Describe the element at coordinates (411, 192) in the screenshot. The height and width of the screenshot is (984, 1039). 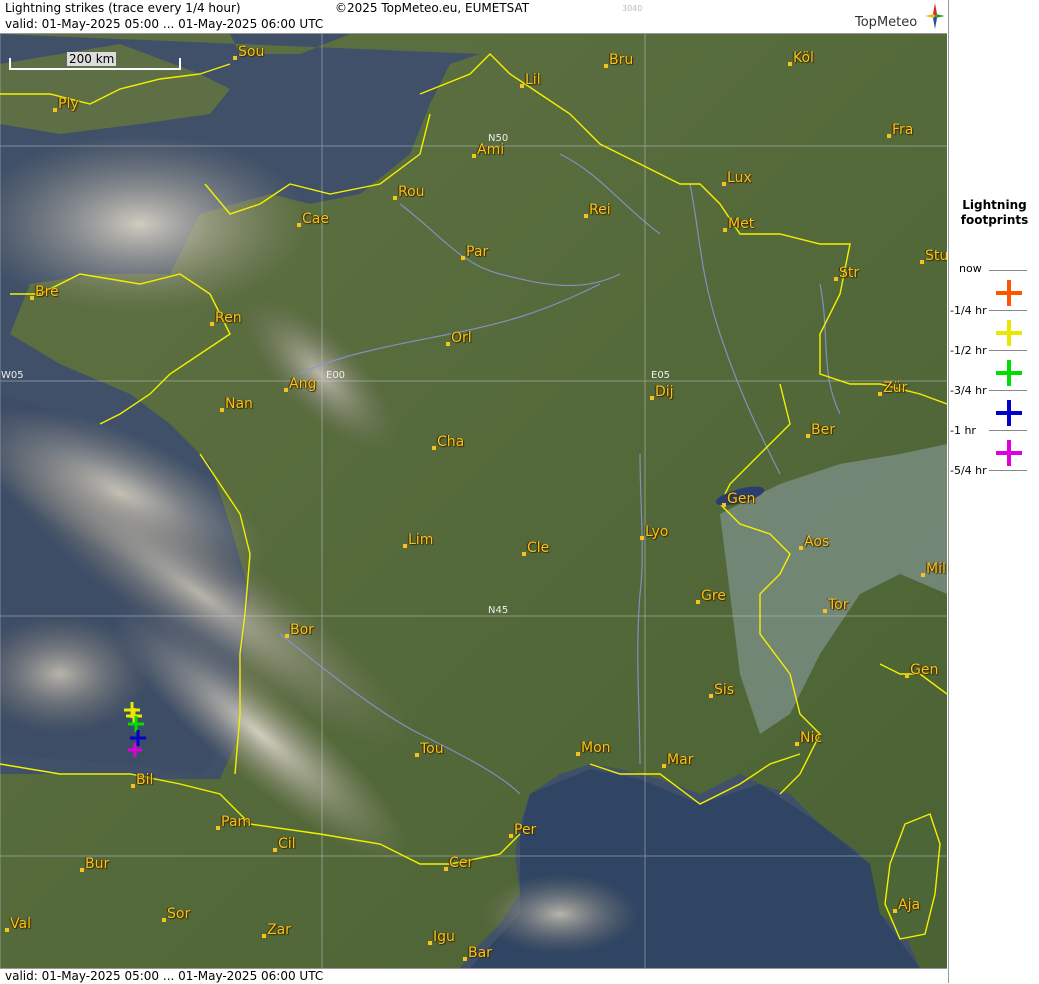
I see `city-label: Rou` at that location.